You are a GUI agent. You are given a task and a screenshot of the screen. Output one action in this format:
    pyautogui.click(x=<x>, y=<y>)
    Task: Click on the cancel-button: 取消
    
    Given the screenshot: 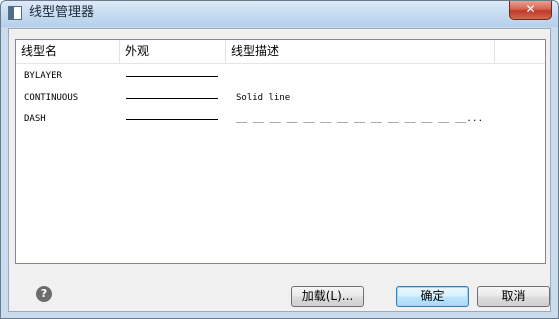 What is the action you would take?
    pyautogui.click(x=513, y=296)
    